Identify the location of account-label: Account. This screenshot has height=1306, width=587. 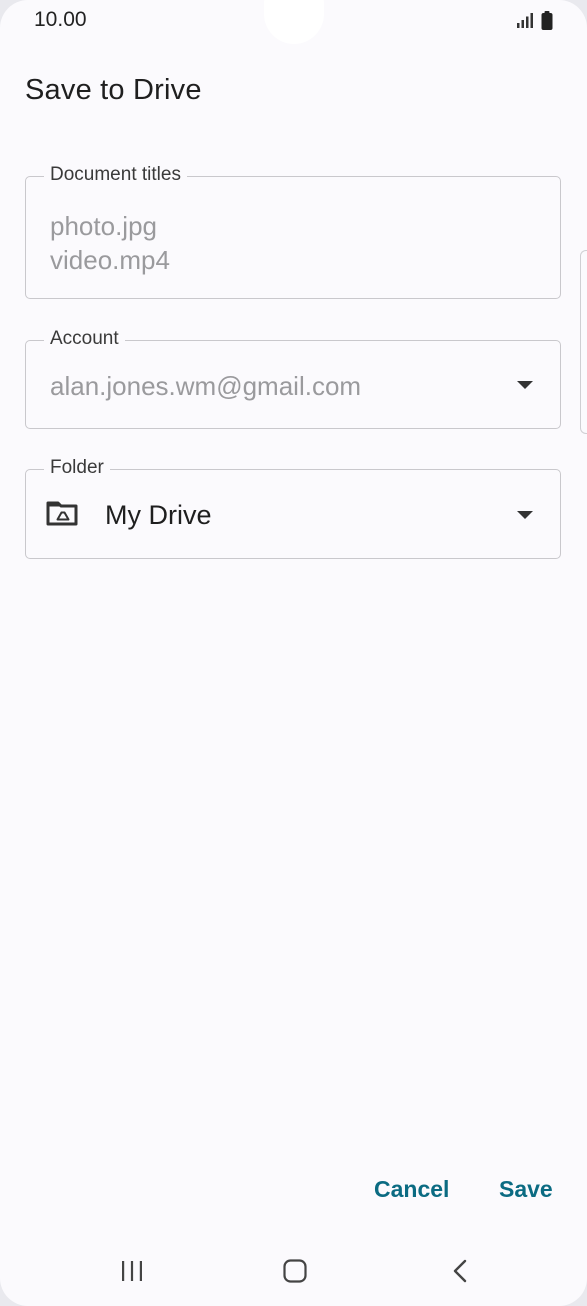
(84, 339).